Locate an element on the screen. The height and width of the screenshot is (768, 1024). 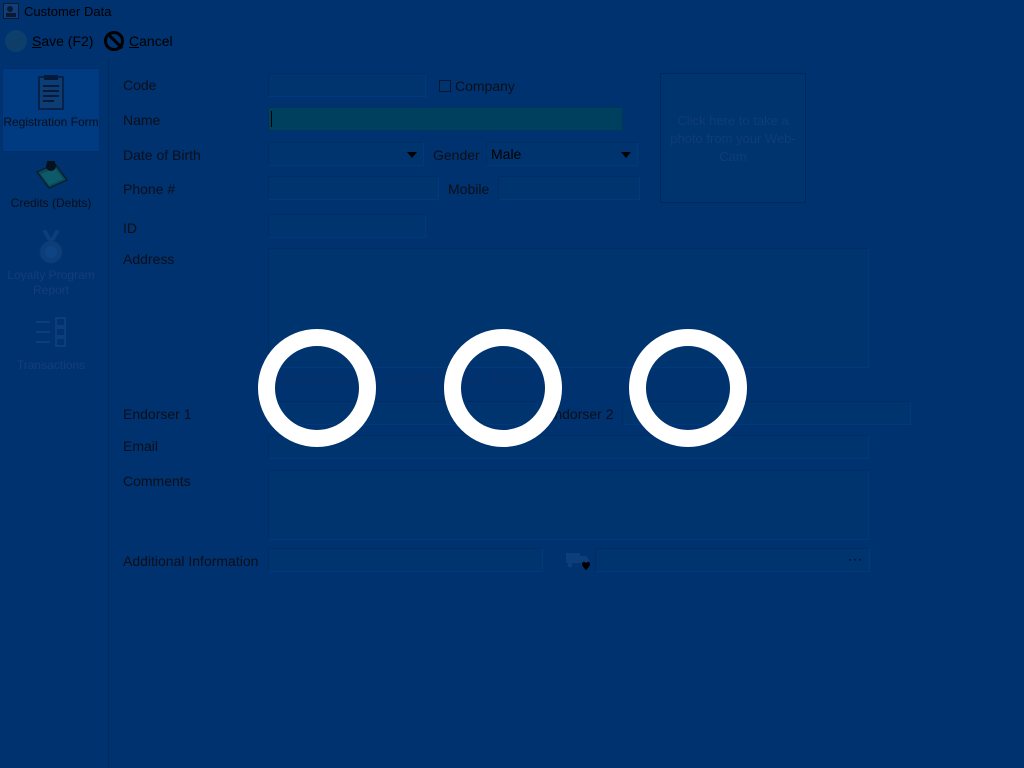
endorser1-label: Endorser 1 is located at coordinates (157, 414).